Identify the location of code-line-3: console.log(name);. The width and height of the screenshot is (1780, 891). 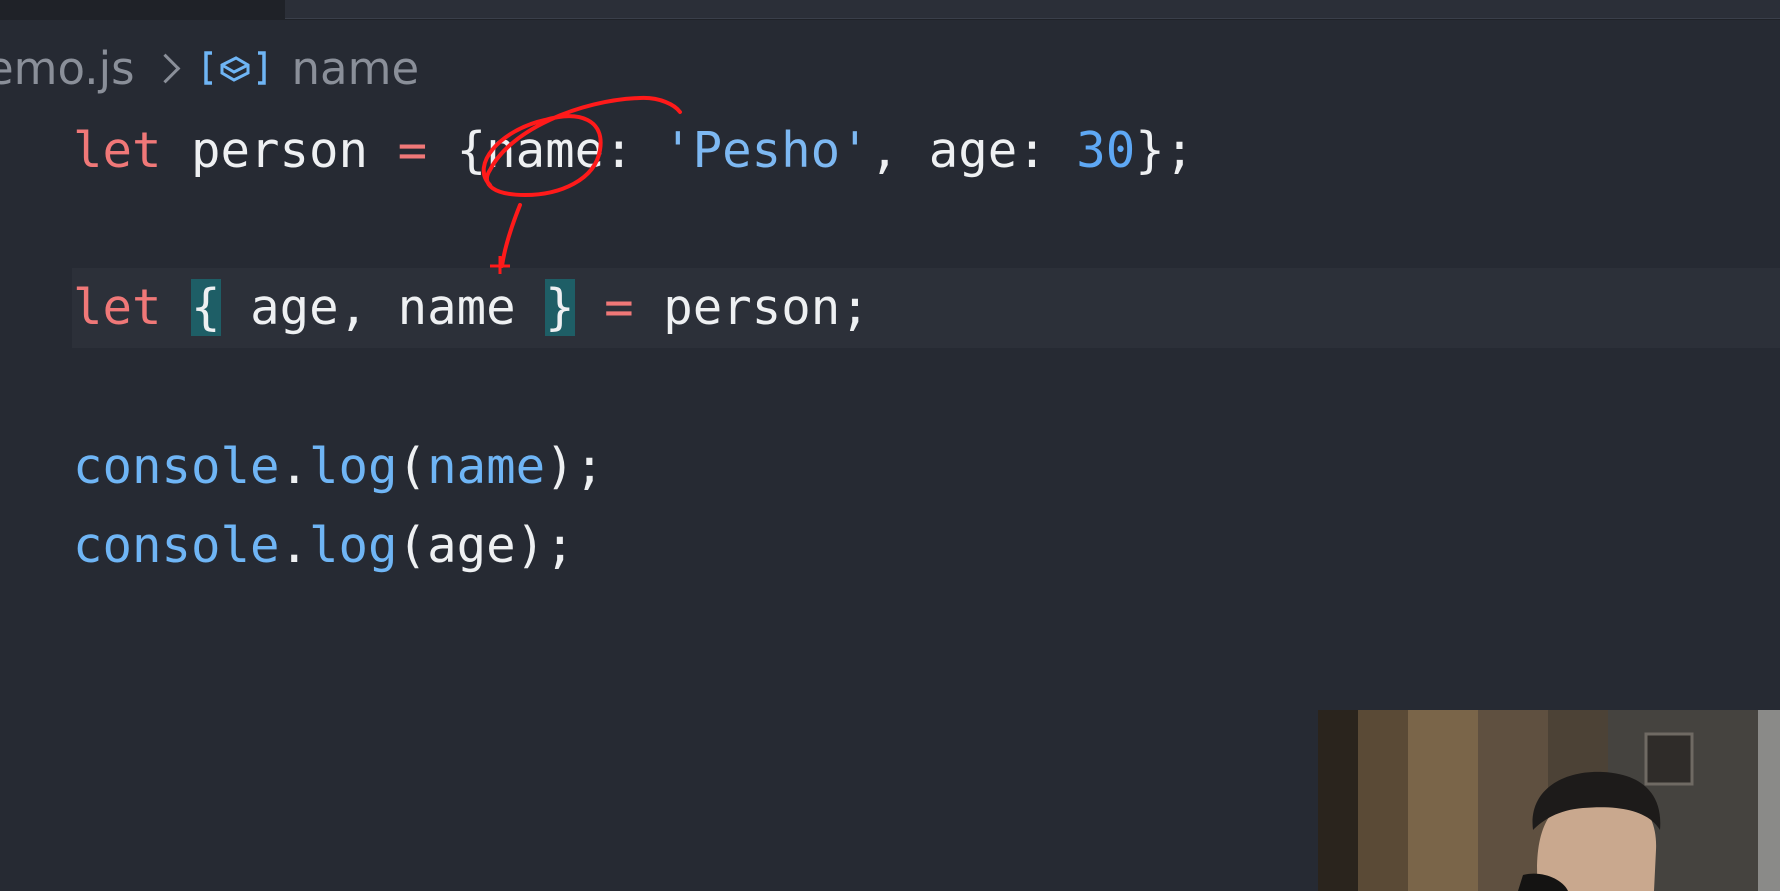
(338, 467).